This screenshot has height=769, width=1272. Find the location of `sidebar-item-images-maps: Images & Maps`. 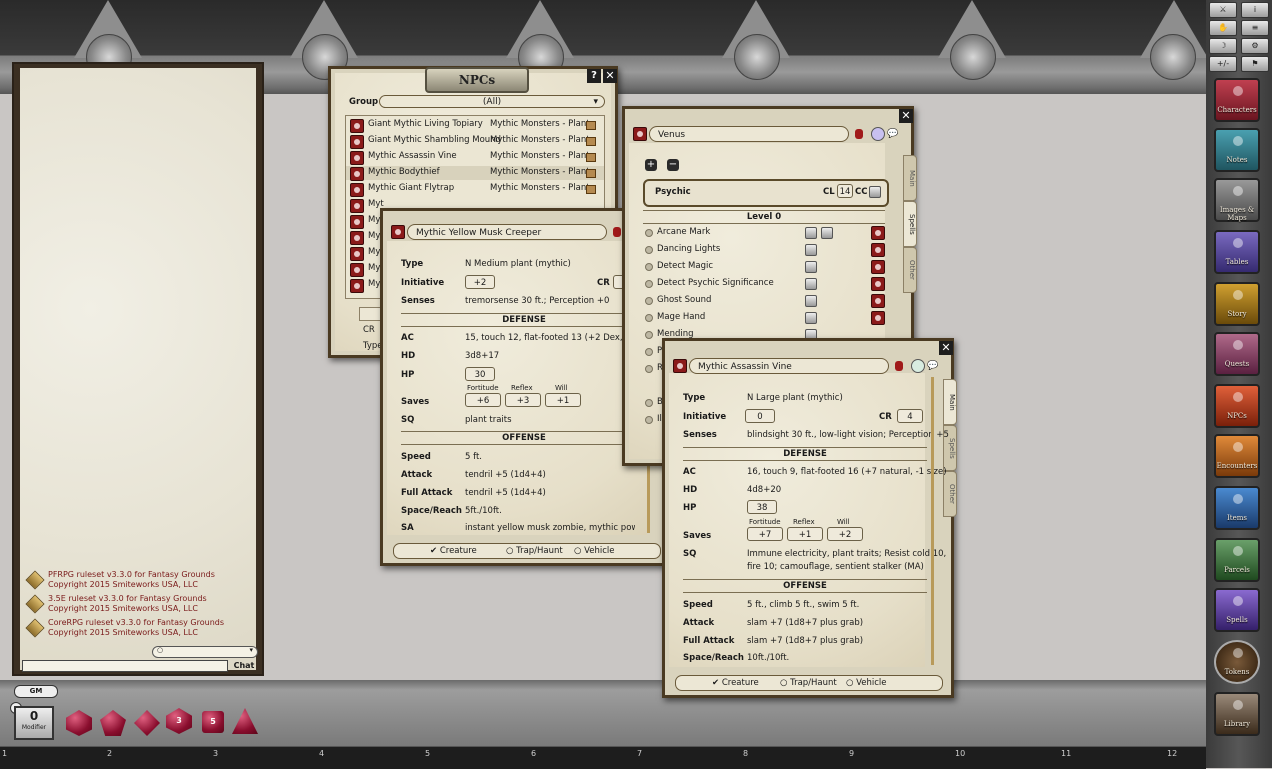

sidebar-item-images-maps: Images & Maps is located at coordinates (1237, 200).